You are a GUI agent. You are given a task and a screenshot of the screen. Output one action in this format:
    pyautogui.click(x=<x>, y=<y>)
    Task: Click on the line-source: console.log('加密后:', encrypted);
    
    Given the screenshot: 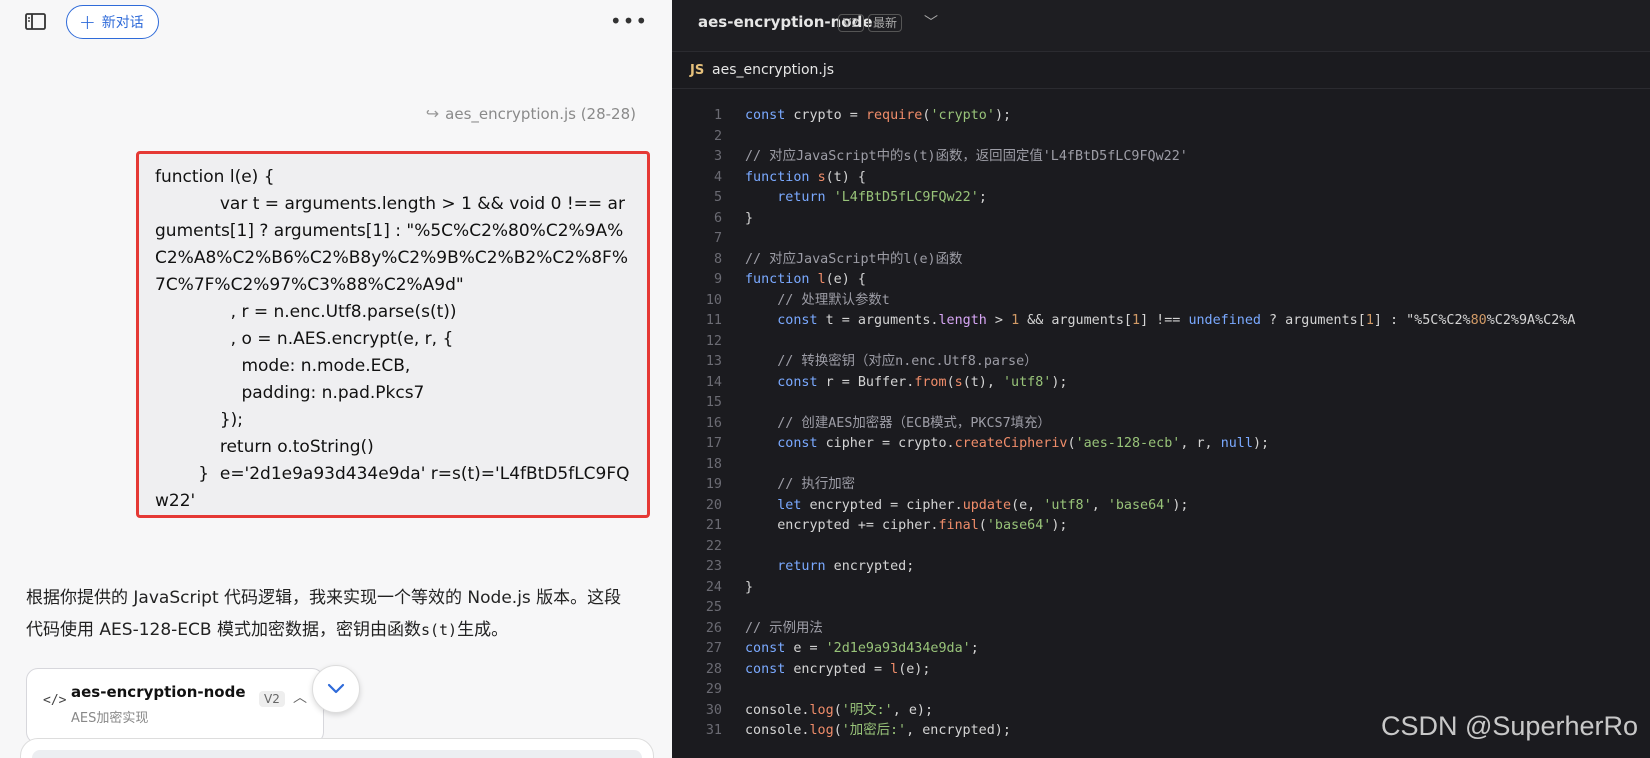 What is the action you would take?
    pyautogui.click(x=878, y=730)
    